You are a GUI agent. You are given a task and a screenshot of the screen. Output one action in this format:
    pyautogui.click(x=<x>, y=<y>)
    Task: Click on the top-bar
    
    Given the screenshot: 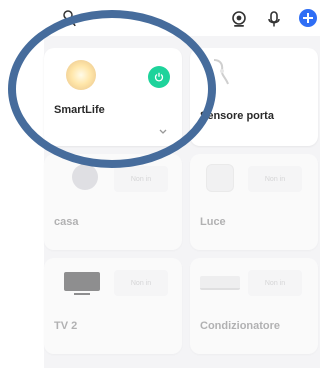 What is the action you would take?
    pyautogui.click(x=160, y=18)
    